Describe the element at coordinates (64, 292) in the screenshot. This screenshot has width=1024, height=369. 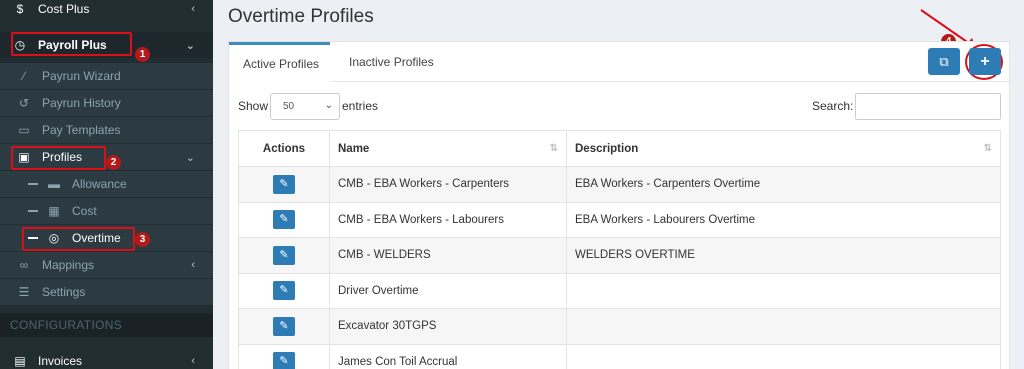
I see `sidebar-item-label: Settings` at that location.